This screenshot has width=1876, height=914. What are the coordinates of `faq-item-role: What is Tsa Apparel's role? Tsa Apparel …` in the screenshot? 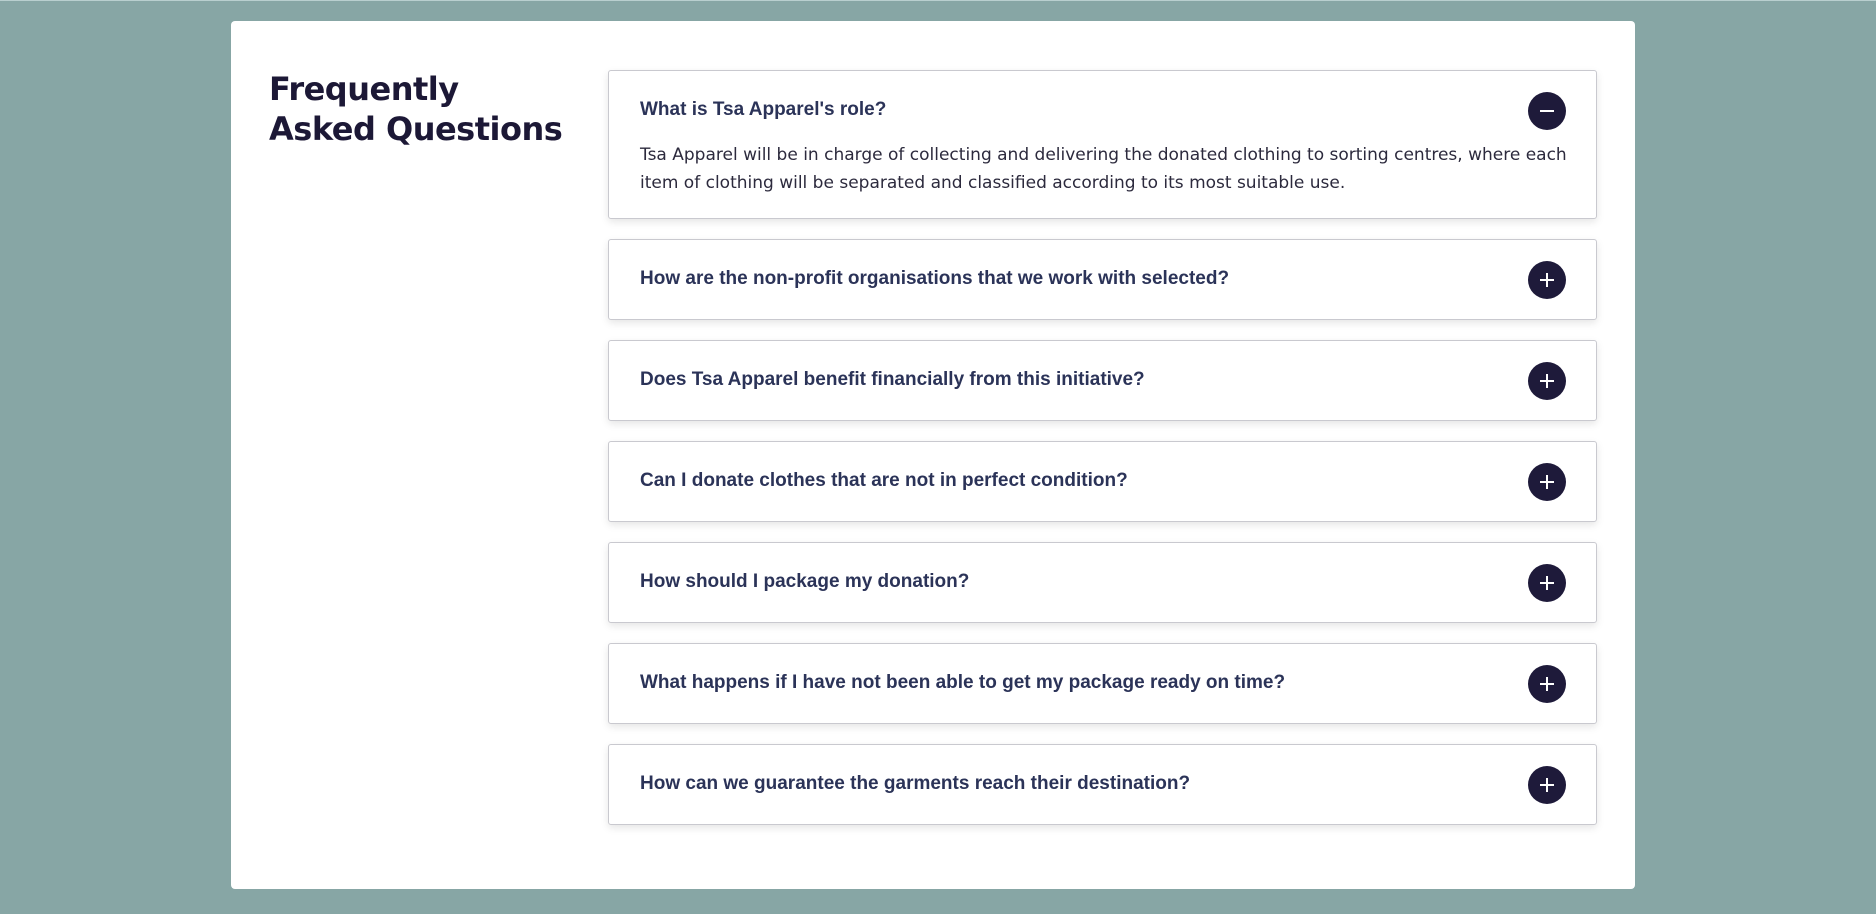 It's located at (1102, 144).